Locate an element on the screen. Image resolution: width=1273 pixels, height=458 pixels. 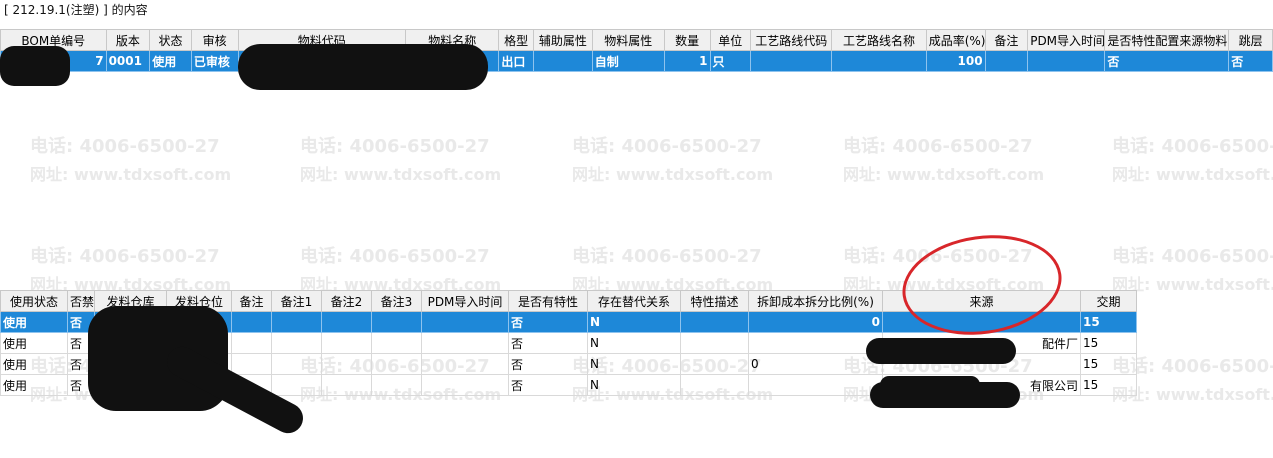
column-header: 使用状态 is located at coordinates (34, 301).